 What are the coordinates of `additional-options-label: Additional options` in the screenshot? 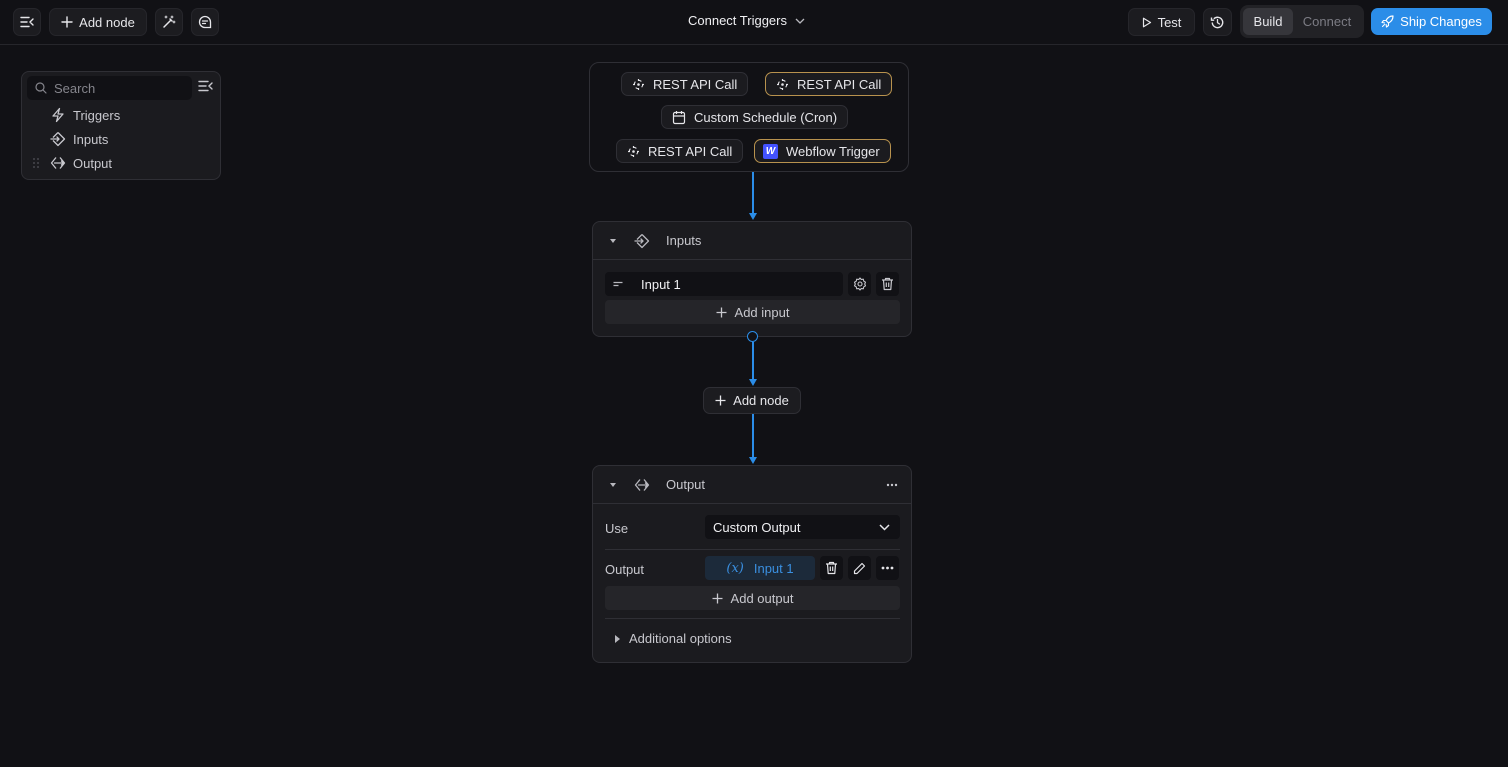 It's located at (680, 638).